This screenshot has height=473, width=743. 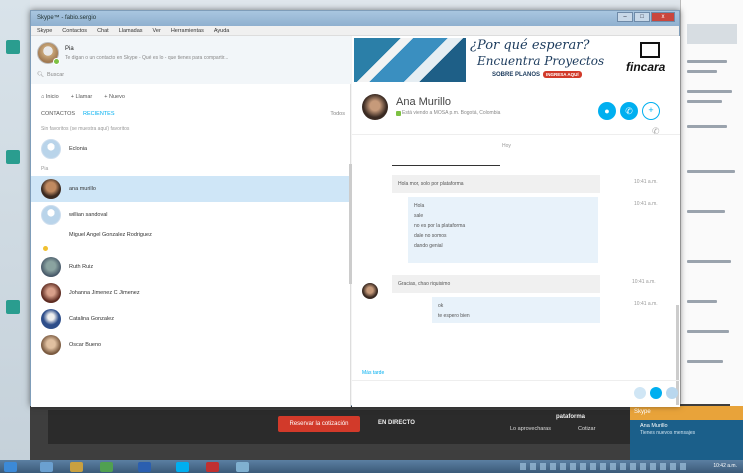 I want to click on ad-headline: ¿Por qué esperar?, so click(x=530, y=45).